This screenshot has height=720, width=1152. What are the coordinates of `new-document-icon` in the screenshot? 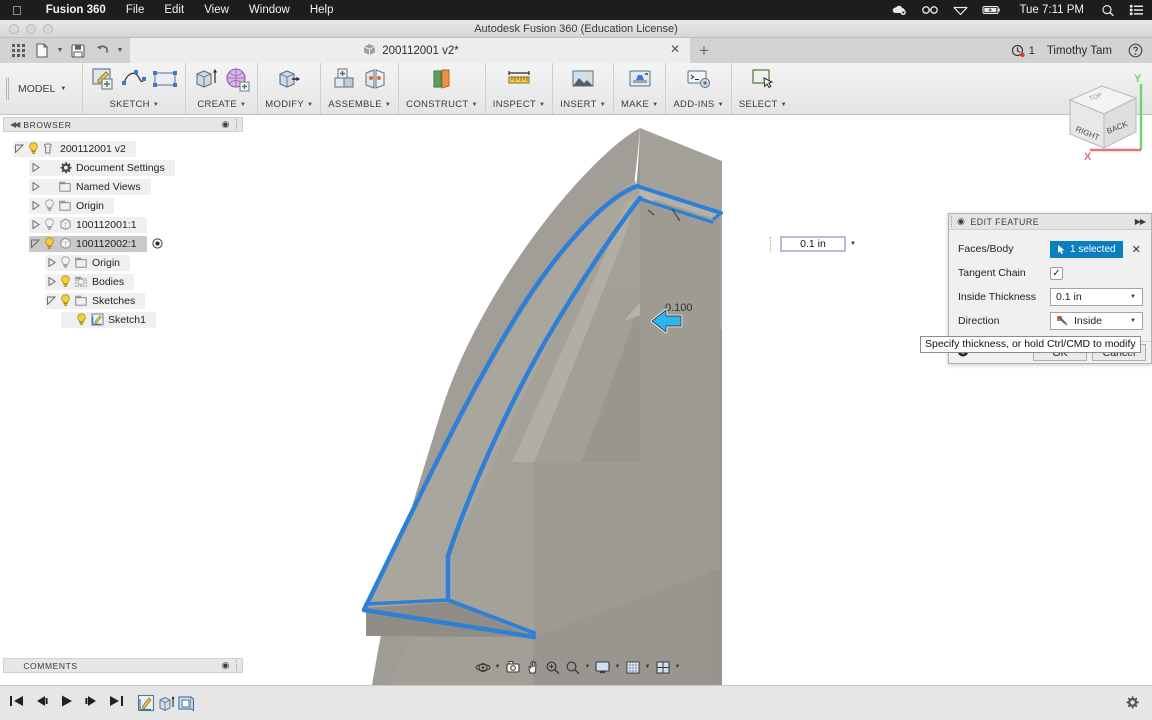 It's located at (42, 50).